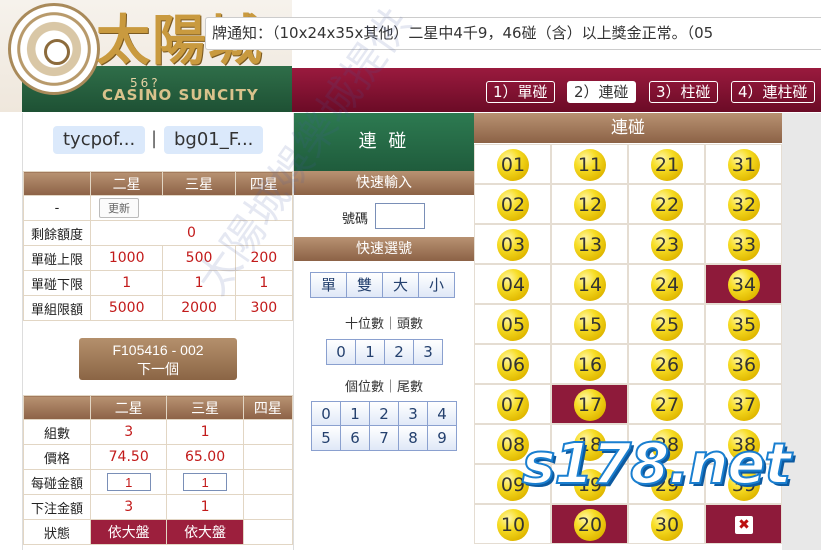 This screenshot has width=821, height=550. I want to click on table-row: 狀態 依大盤 依大盤, so click(158, 532).